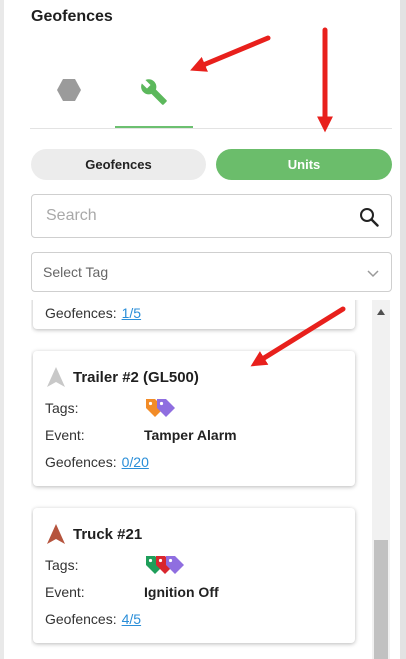 This screenshot has height=659, width=406. What do you see at coordinates (304, 164) in the screenshot?
I see `segment-units-button: Units` at bounding box center [304, 164].